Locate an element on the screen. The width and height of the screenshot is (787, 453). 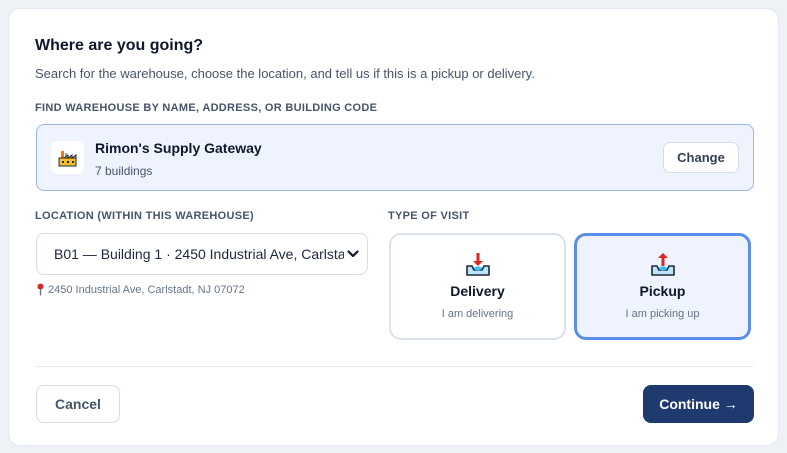
continue-button: Continue → is located at coordinates (698, 404).